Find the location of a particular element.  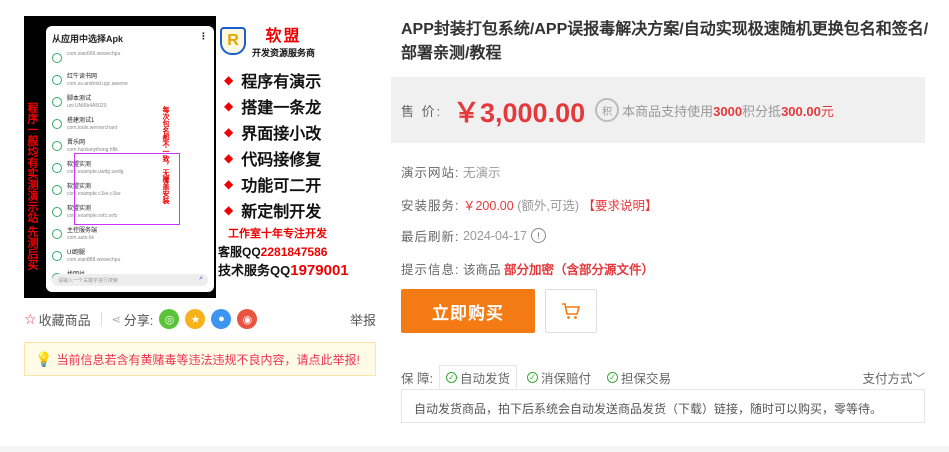

promo-item: ◆ 程序有演示 is located at coordinates (273, 82).